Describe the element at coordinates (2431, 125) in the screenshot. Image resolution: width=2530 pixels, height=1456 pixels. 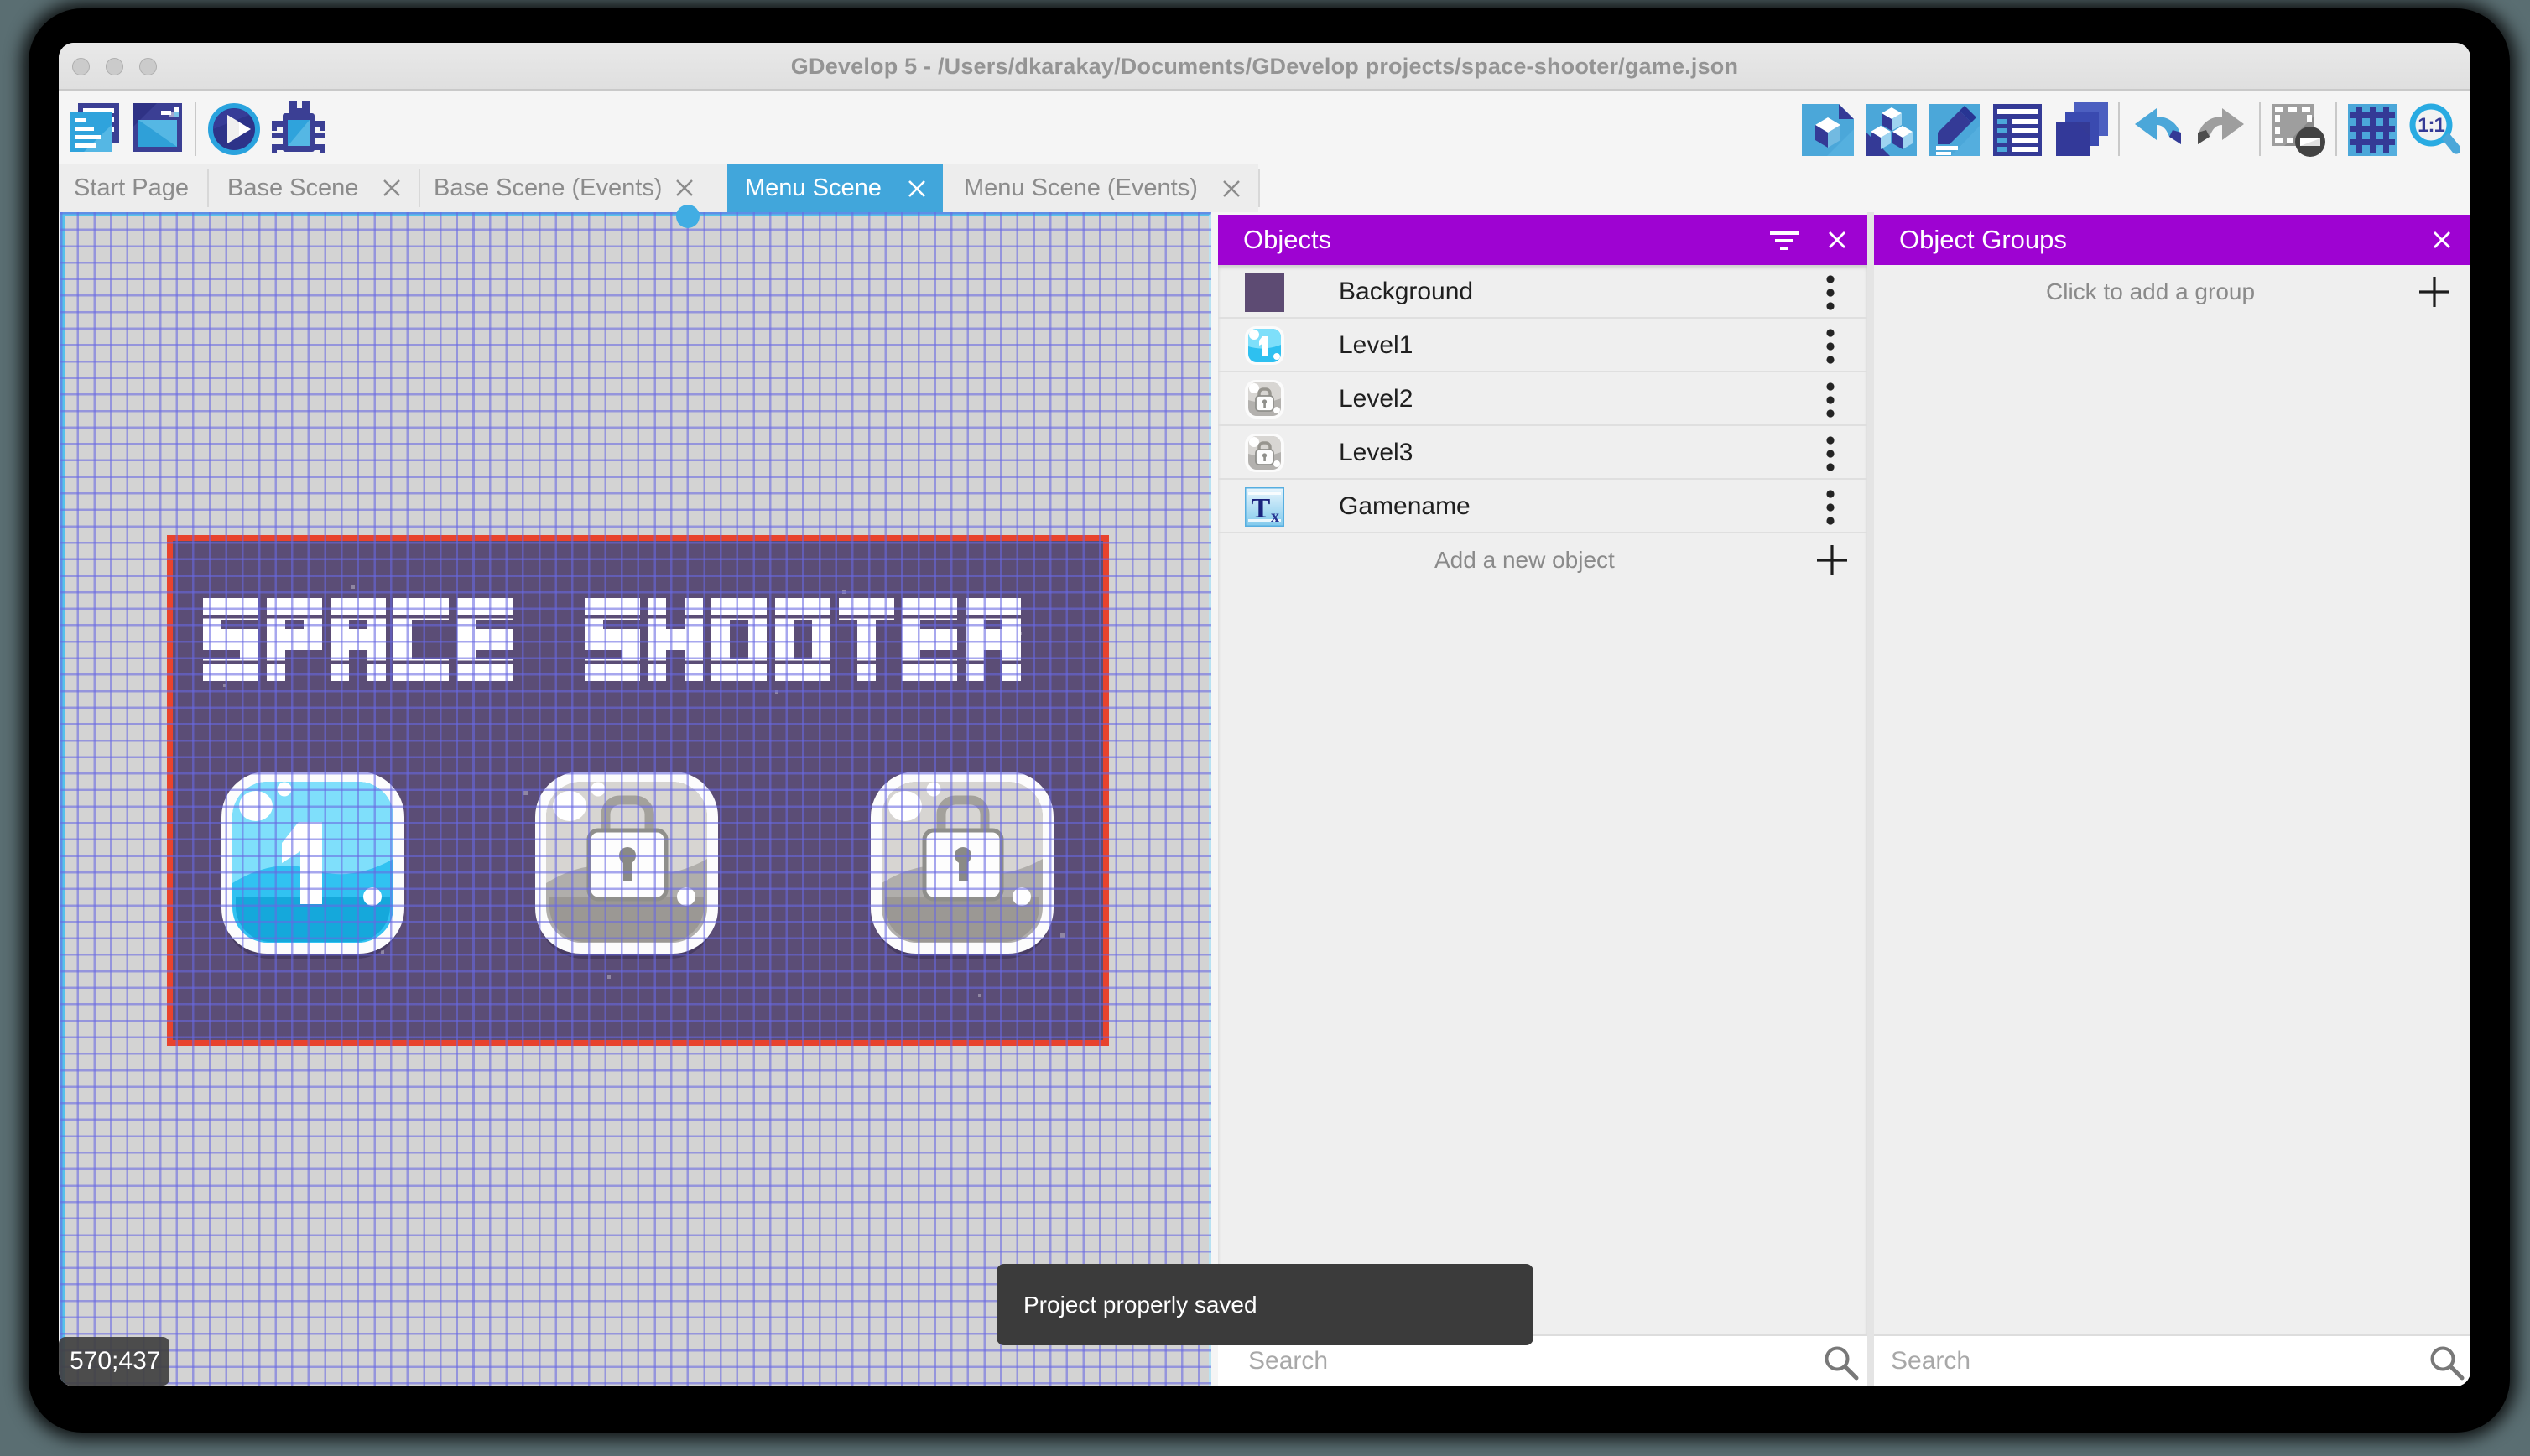
I see `svg-text: 1:1` at that location.